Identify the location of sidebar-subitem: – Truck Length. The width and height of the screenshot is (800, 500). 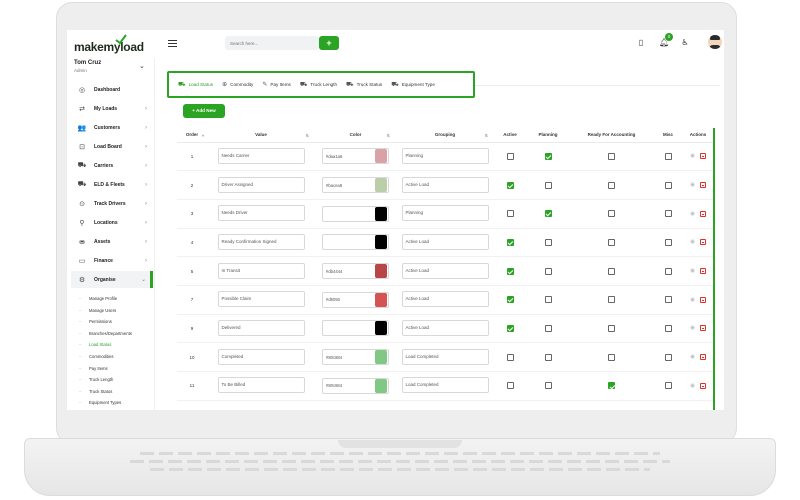
(96, 379).